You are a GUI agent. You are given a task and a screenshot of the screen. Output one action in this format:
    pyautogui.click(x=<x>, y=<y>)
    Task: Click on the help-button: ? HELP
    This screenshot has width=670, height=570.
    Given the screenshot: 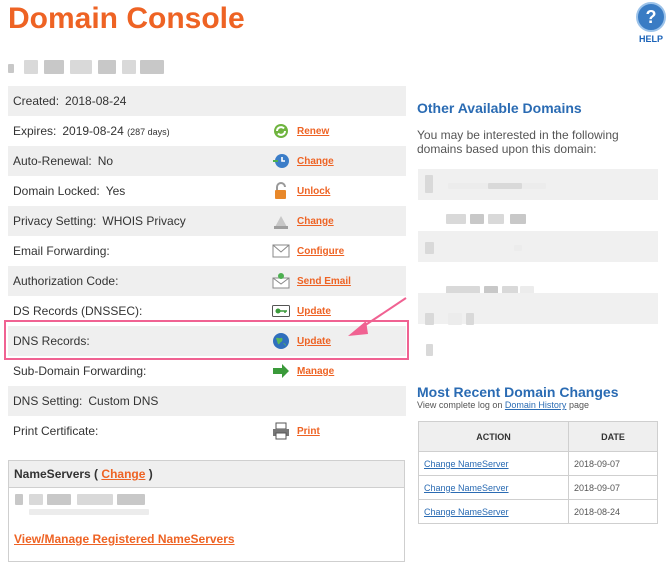 What is the action you would take?
    pyautogui.click(x=651, y=23)
    